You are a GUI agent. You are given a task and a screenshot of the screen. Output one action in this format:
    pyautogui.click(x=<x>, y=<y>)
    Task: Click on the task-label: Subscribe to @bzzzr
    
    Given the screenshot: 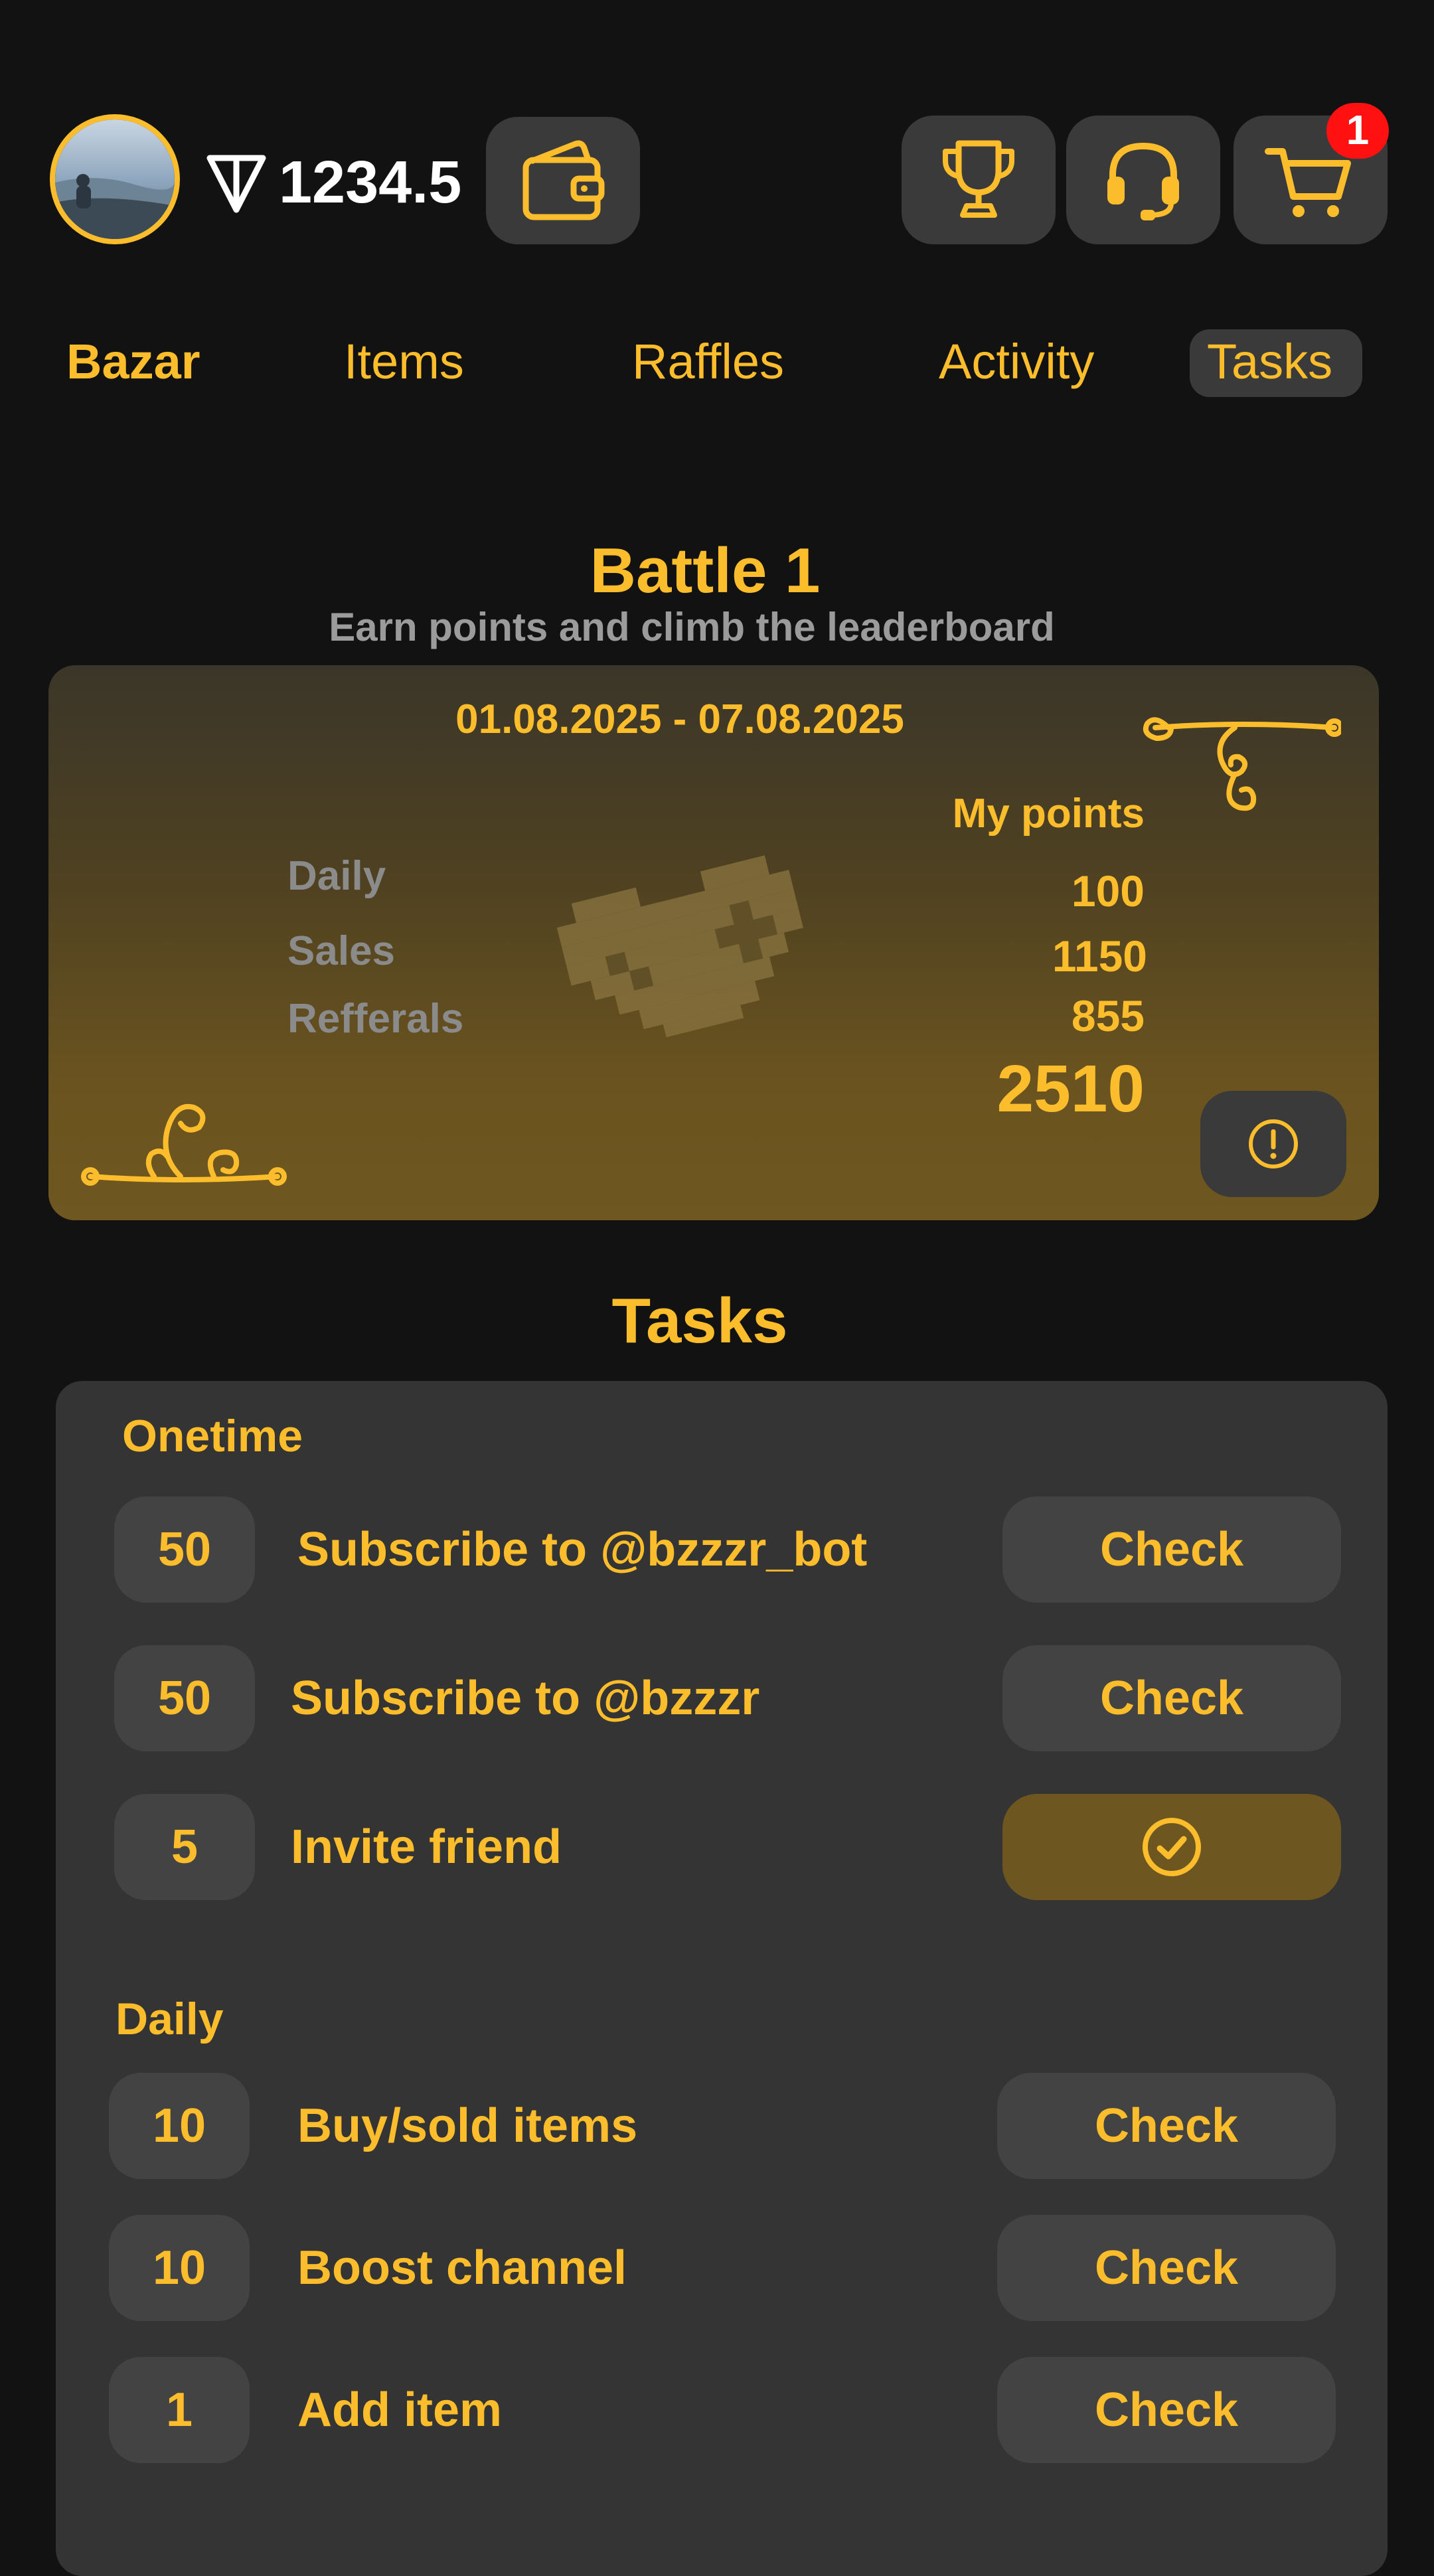 What is the action you would take?
    pyautogui.click(x=525, y=1698)
    